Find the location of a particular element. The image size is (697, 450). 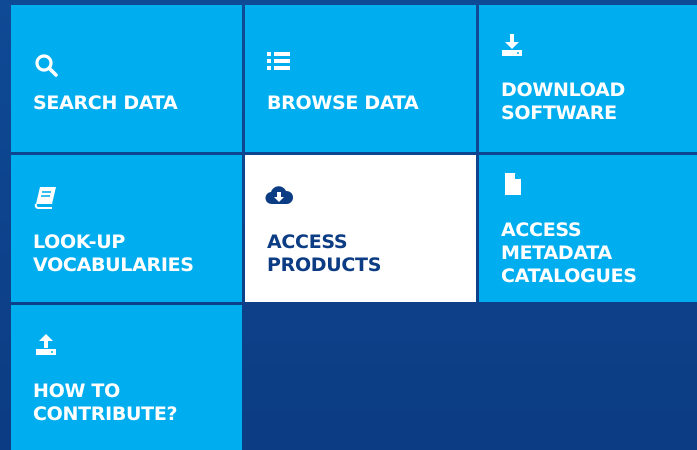

download-software-tile: DOWNLOAD SOFTWARE is located at coordinates (588, 78).